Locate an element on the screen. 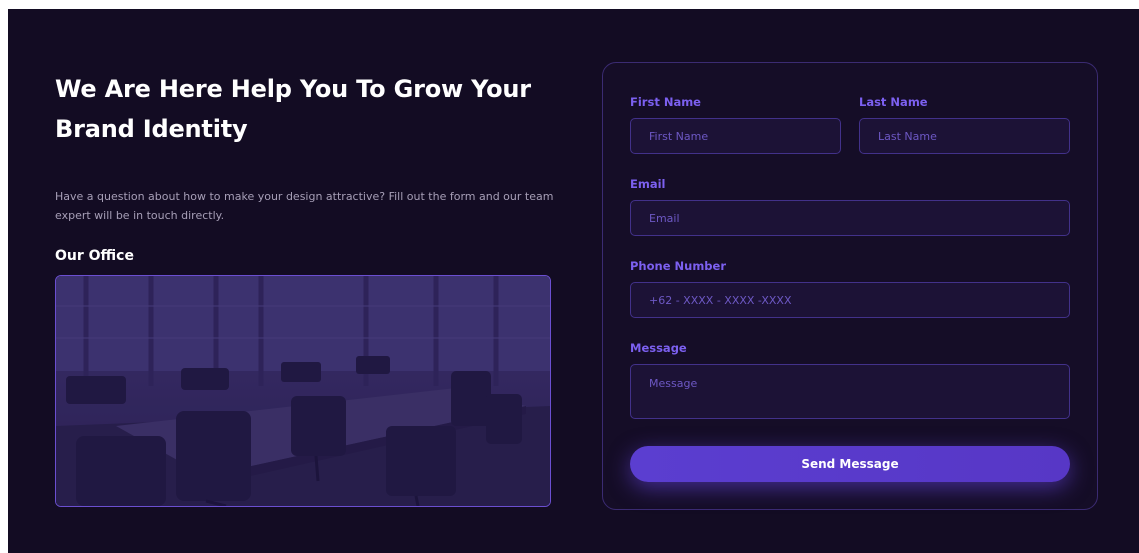  message-label: Message is located at coordinates (658, 348).